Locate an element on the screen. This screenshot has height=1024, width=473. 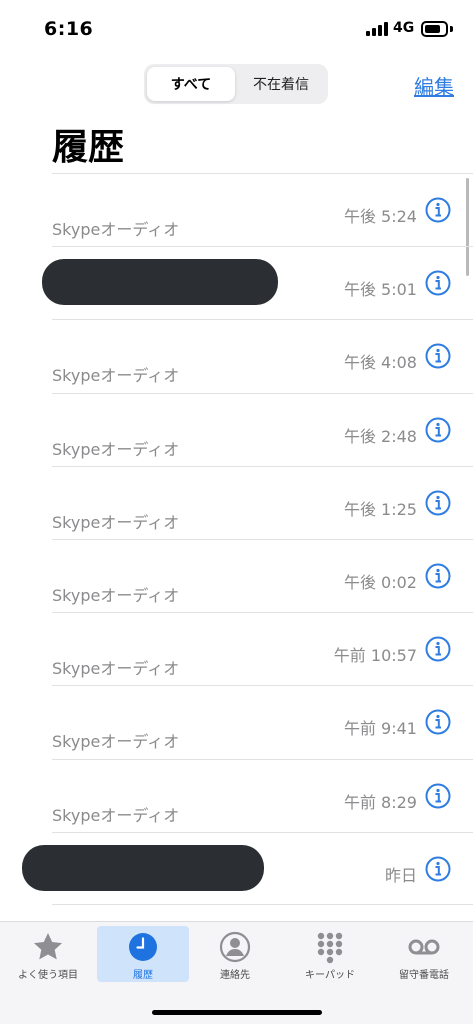
call-time: 午前 8:29 is located at coordinates (380, 802).